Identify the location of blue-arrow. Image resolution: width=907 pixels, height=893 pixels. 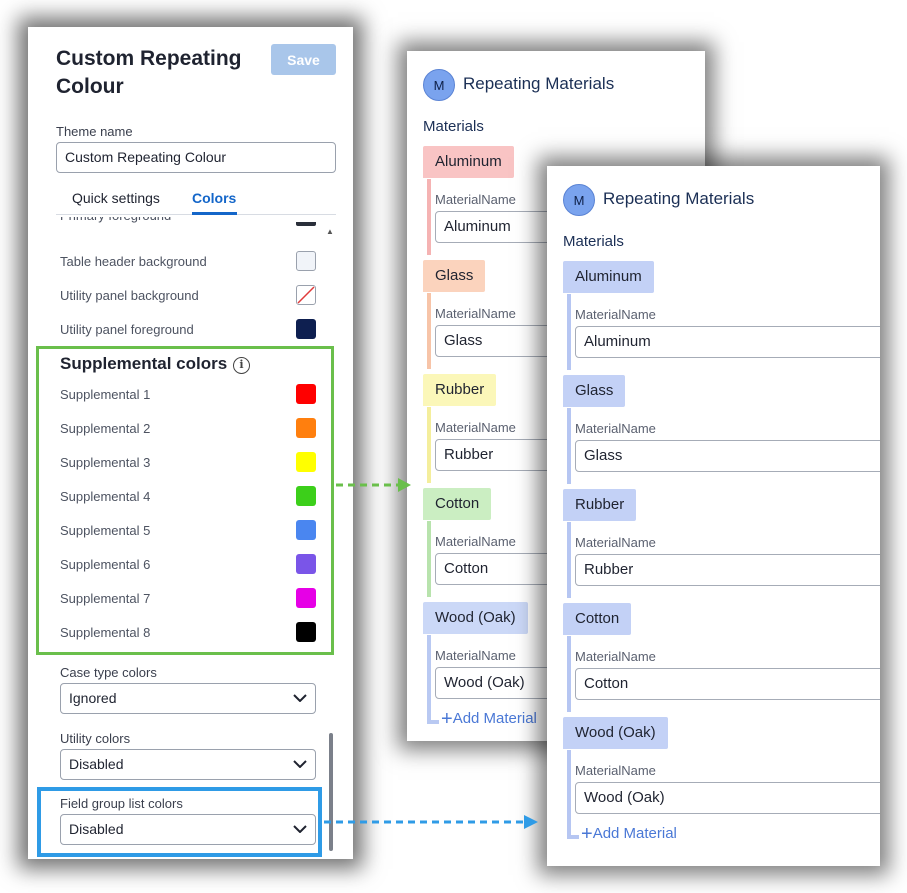
(431, 822).